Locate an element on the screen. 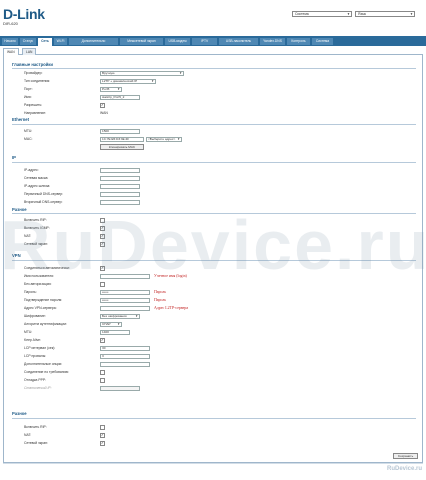 The image size is (426, 480). port-select: Port5 ▼ is located at coordinates (111, 89).